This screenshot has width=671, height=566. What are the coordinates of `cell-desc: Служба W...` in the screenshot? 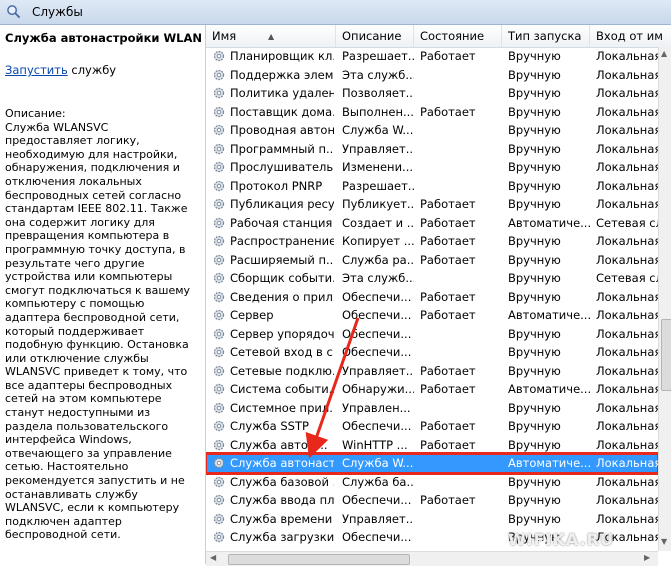 It's located at (378, 463).